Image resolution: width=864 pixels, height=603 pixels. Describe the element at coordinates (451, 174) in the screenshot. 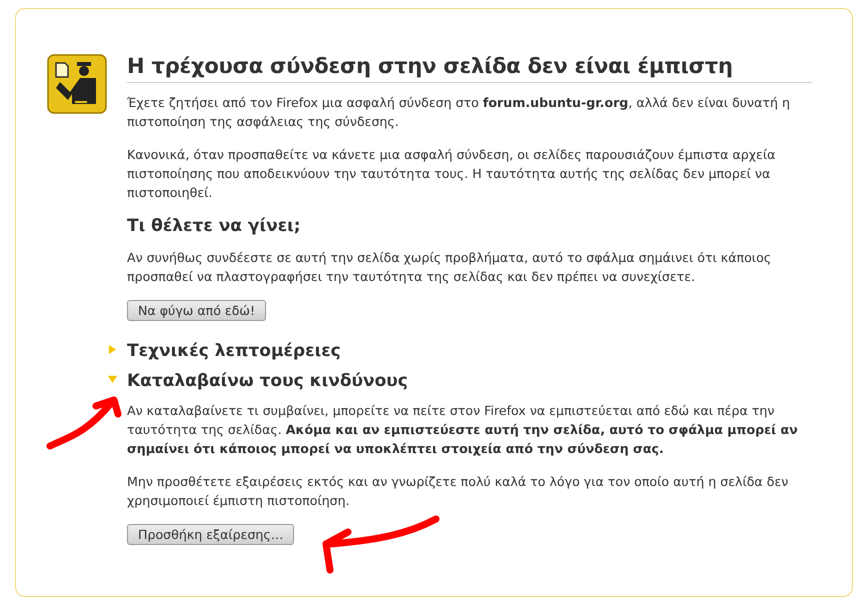

I see `paragraph: Κανονικά, όταν προσπαθείτε να κάνετε μια ασφαλή σύνδεση, οι σελίδες παρουσιάζουν έμπιστα αρχεία πιστοποίησης που αποδεικνύουν την ταυτότητα τους. Η ταυτότητα αυτής της σελίδας δεν μπορεί να πιστοποιηθεί.` at that location.